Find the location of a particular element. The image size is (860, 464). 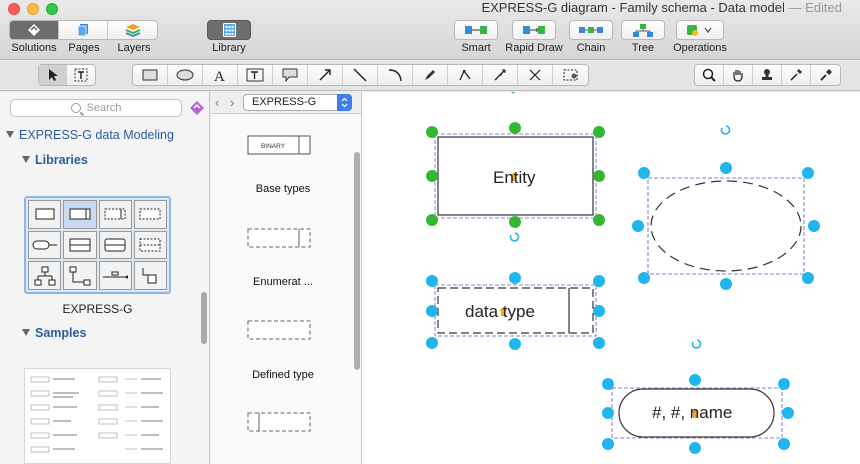

hand-tool is located at coordinates (738, 75).